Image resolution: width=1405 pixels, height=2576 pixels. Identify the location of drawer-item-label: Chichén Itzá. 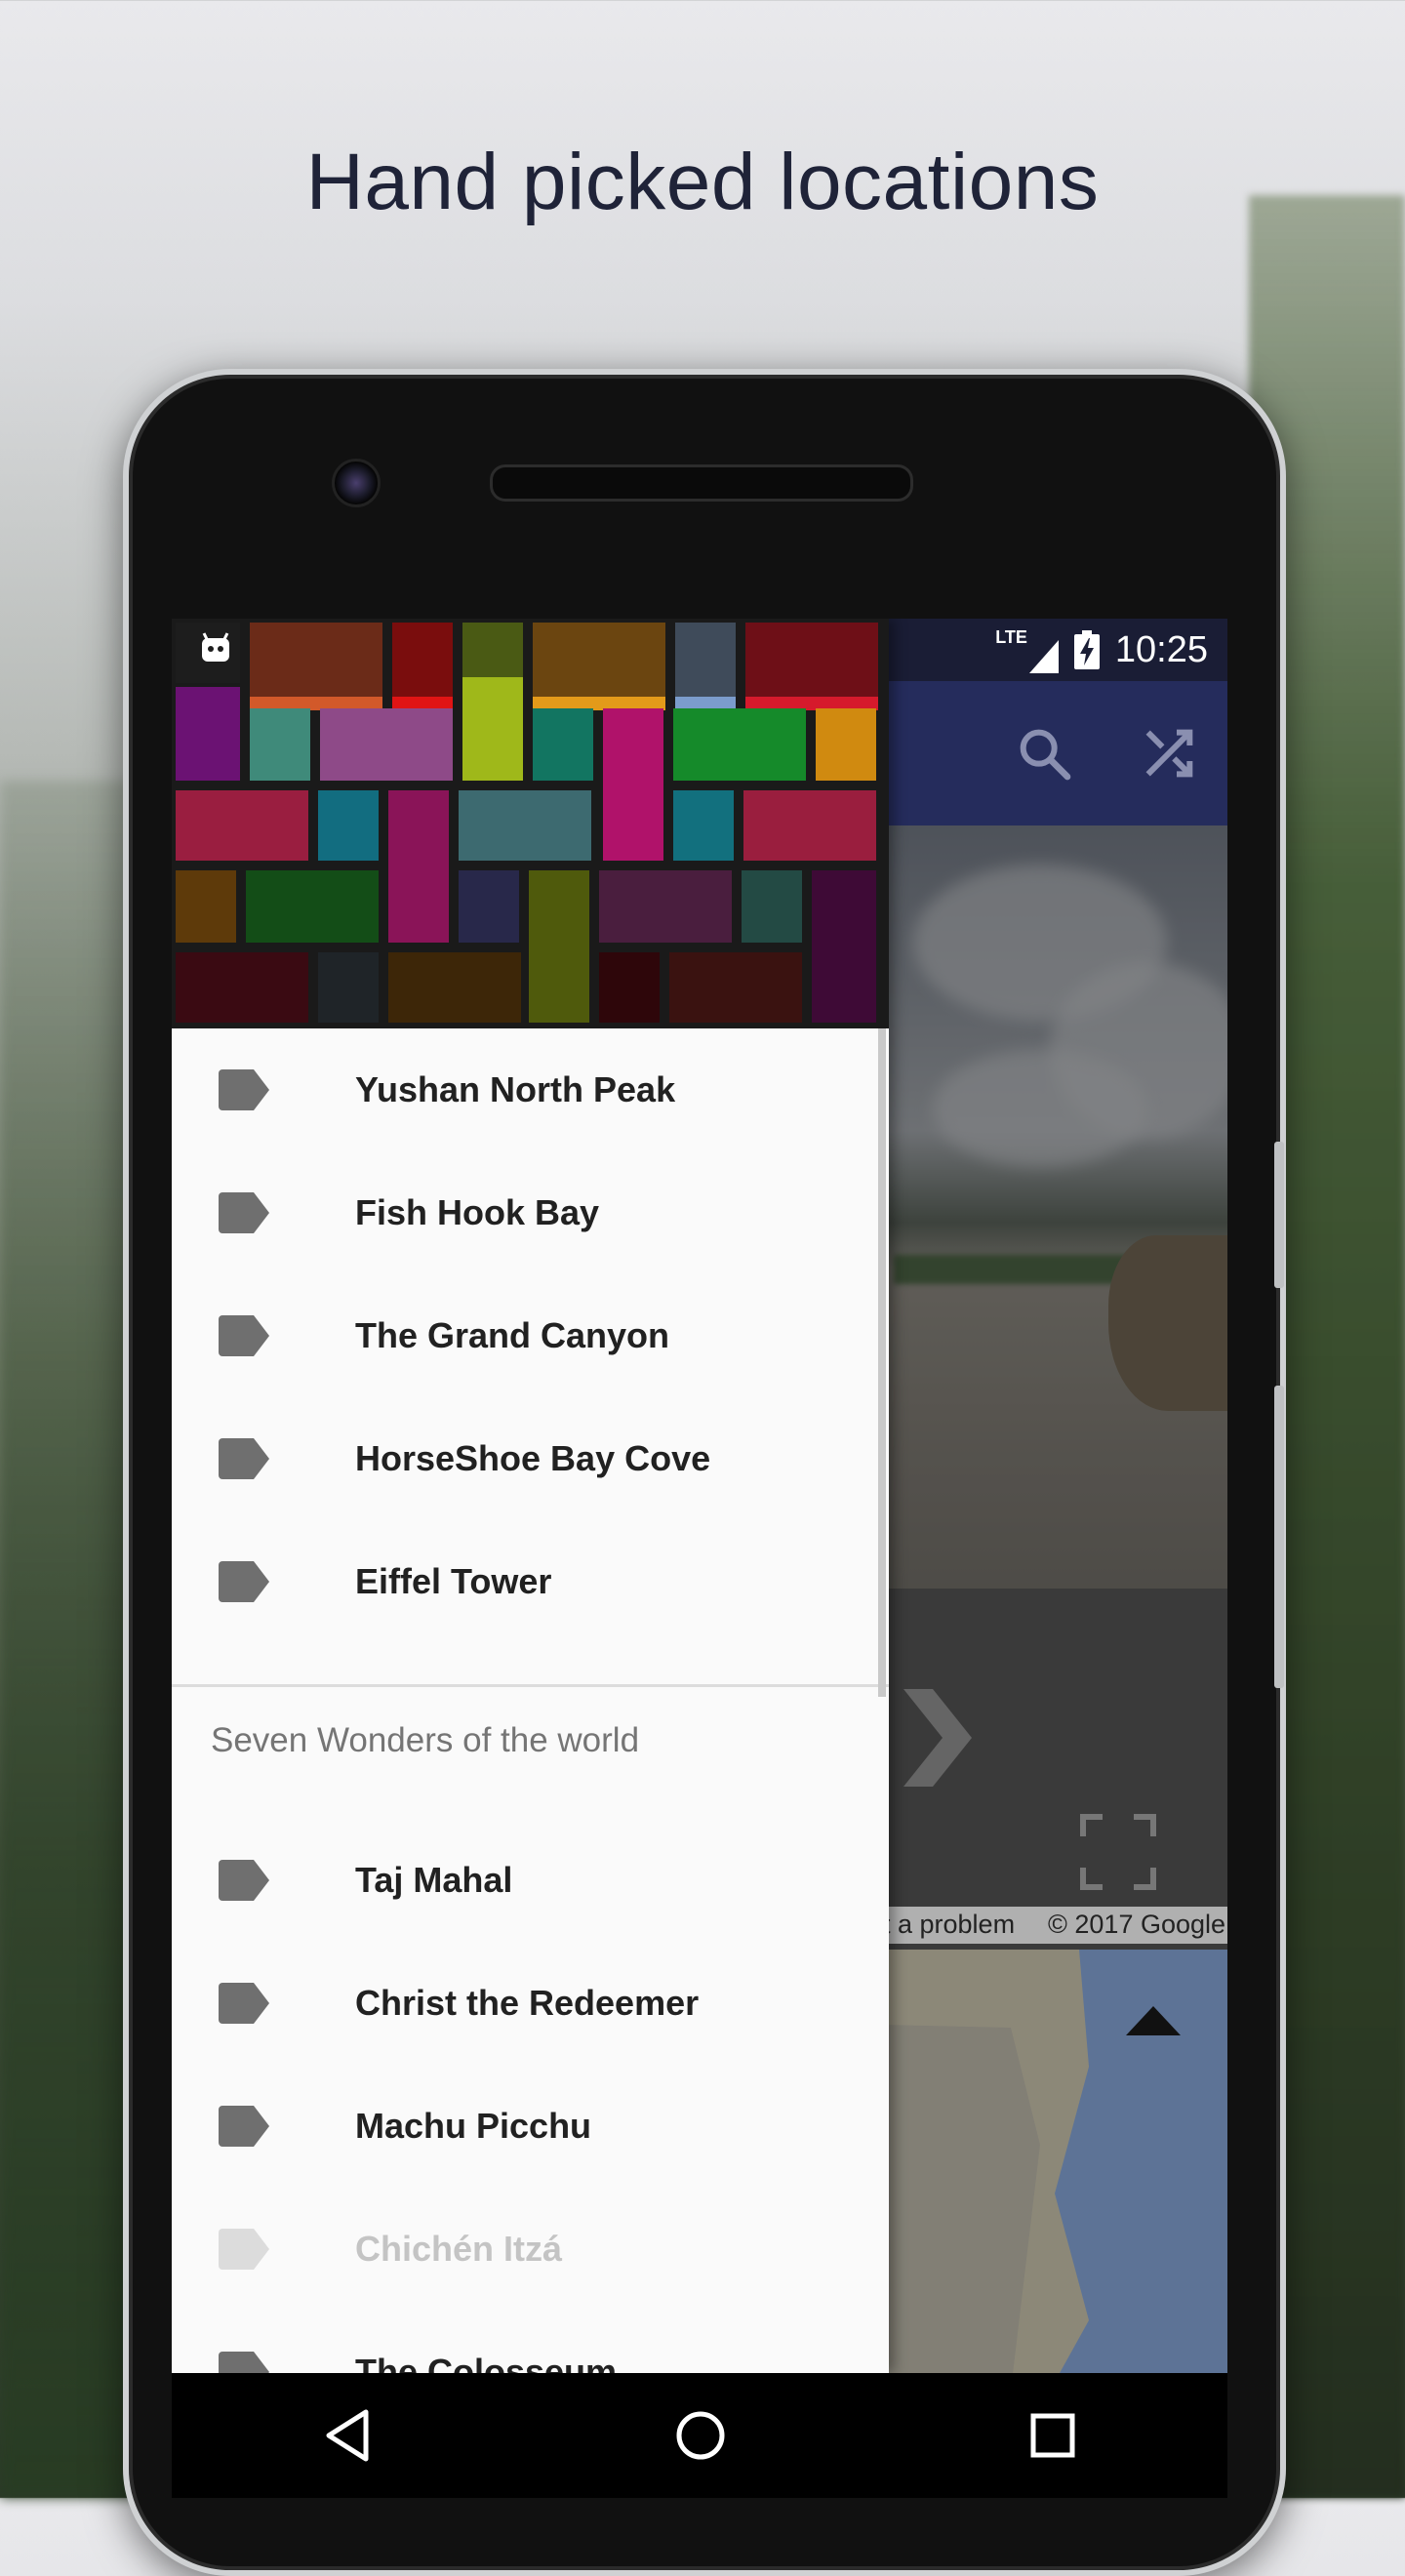
(459, 2249).